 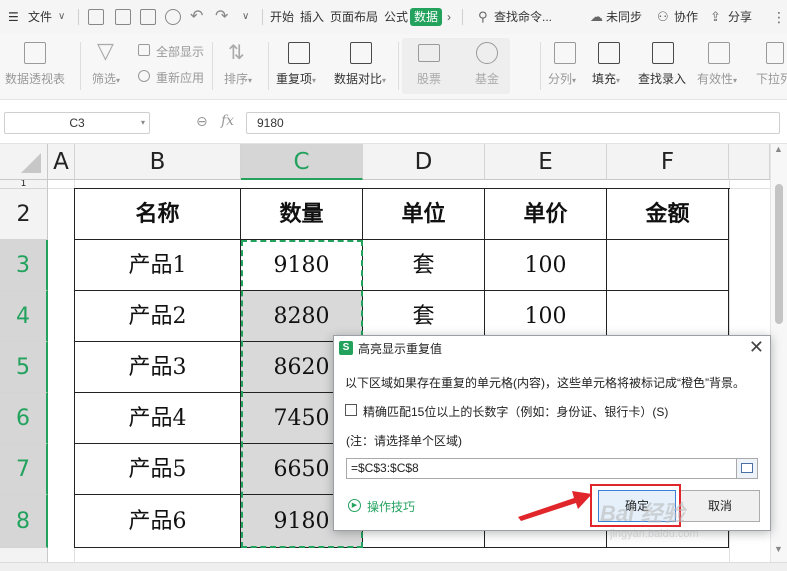 What do you see at coordinates (775, 53) in the screenshot?
I see `dropdown-list-icon` at bounding box center [775, 53].